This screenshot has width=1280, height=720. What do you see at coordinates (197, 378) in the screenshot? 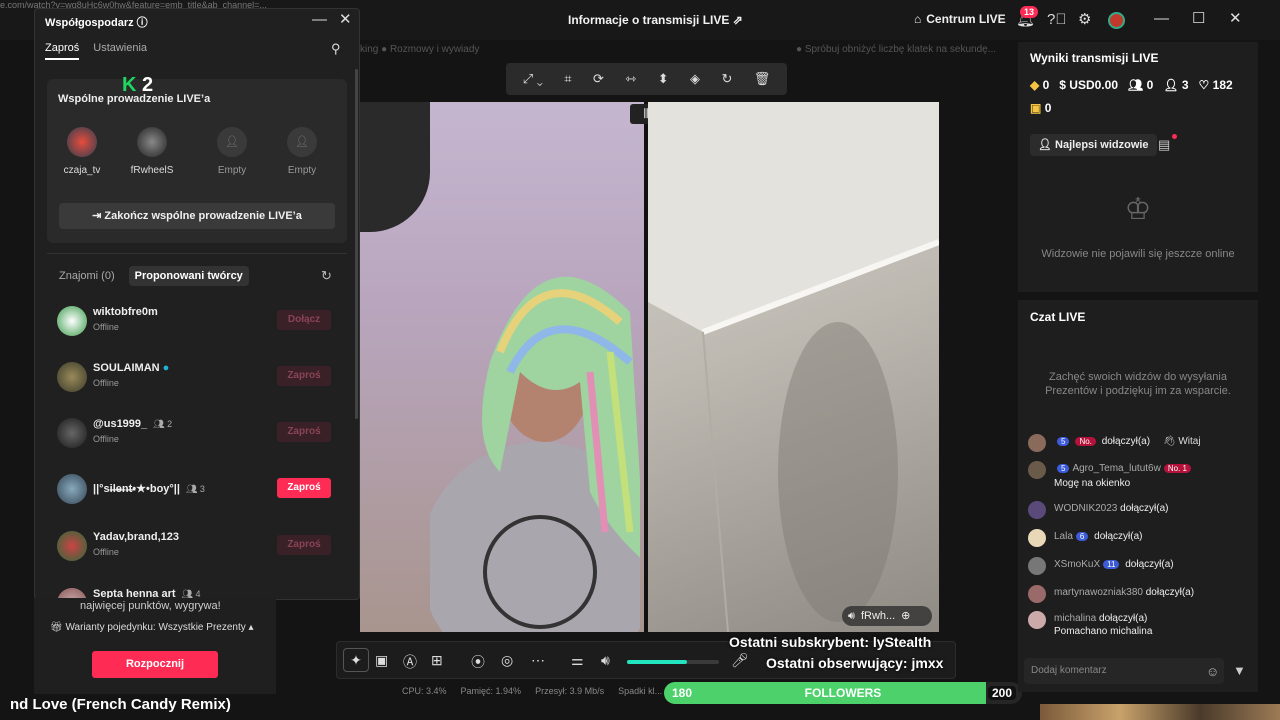
I see `creator-row: SOULAIMAN ● Offline Zaproś` at bounding box center [197, 378].